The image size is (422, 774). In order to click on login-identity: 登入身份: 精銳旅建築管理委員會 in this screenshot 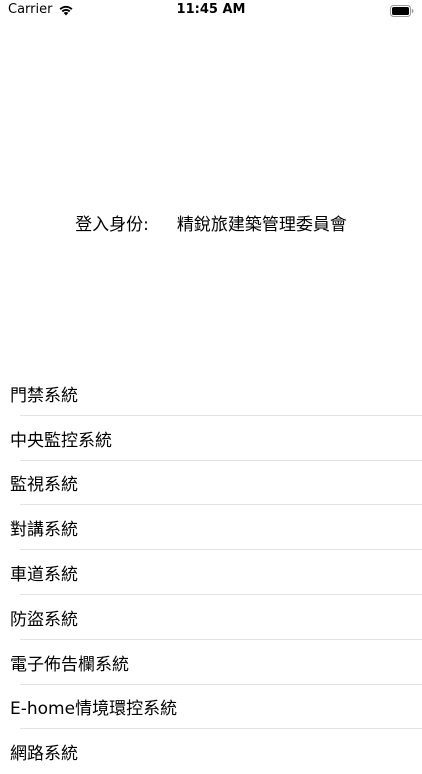, I will do `click(211, 223)`.